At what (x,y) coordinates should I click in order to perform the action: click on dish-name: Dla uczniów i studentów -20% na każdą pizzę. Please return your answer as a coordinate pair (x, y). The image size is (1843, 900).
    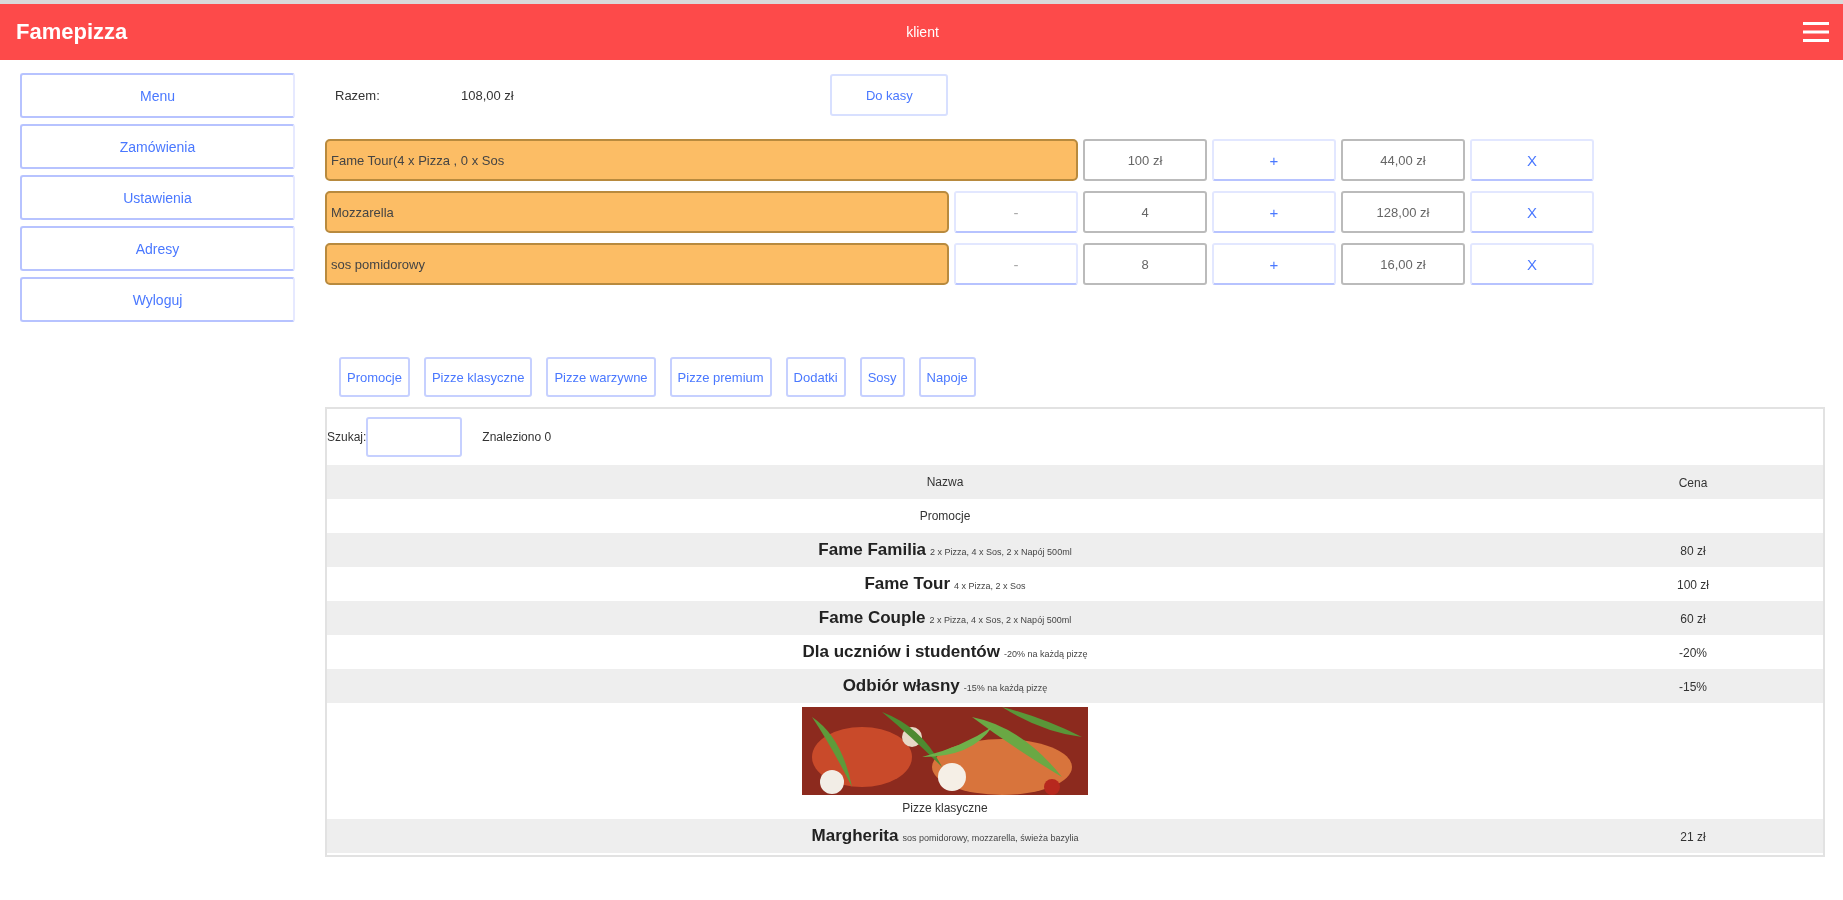
    Looking at the image, I should click on (945, 652).